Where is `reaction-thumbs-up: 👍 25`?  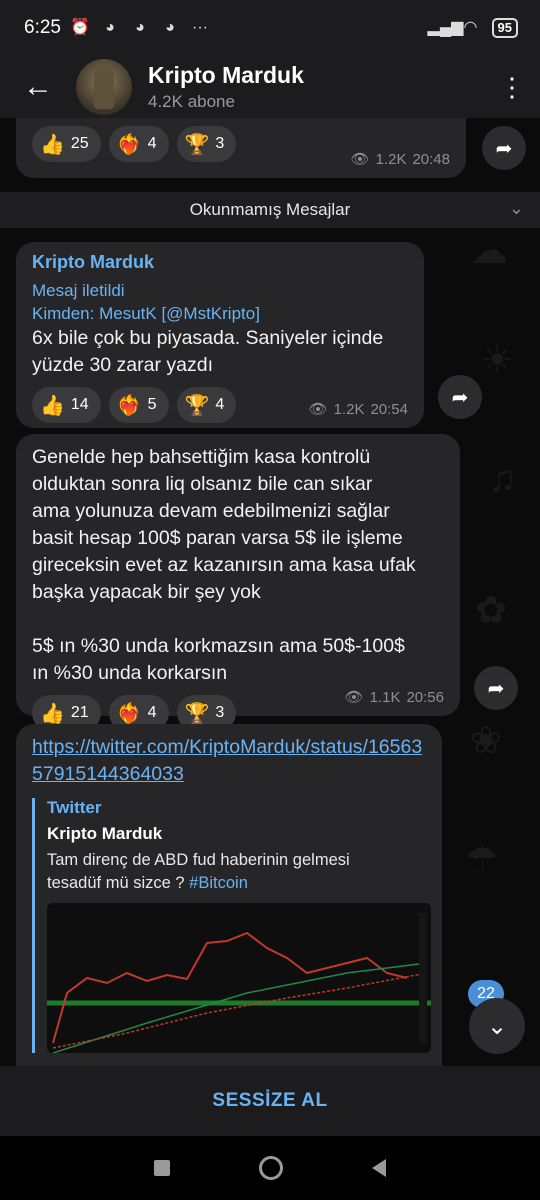
reaction-thumbs-up: 👍 25 is located at coordinates (66, 144).